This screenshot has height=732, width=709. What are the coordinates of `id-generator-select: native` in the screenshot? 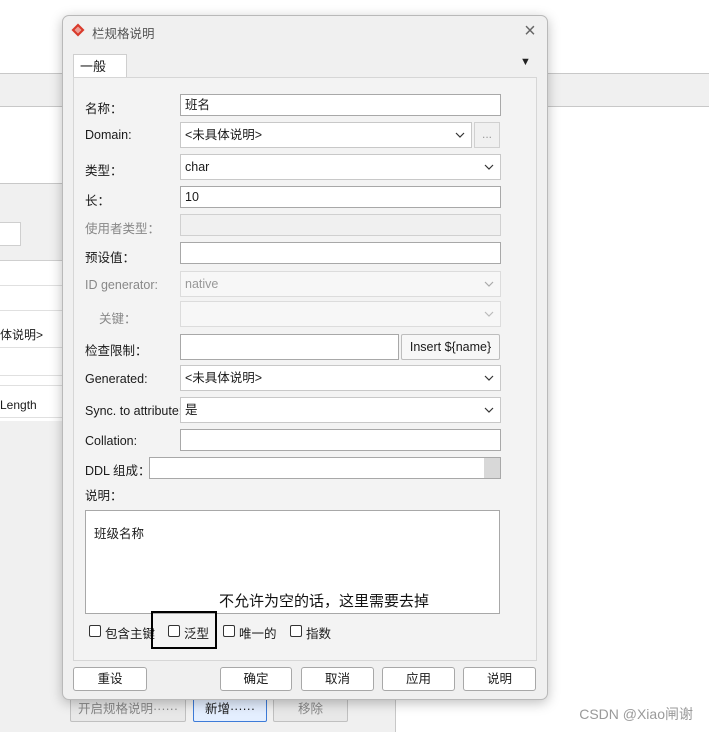 It's located at (340, 284).